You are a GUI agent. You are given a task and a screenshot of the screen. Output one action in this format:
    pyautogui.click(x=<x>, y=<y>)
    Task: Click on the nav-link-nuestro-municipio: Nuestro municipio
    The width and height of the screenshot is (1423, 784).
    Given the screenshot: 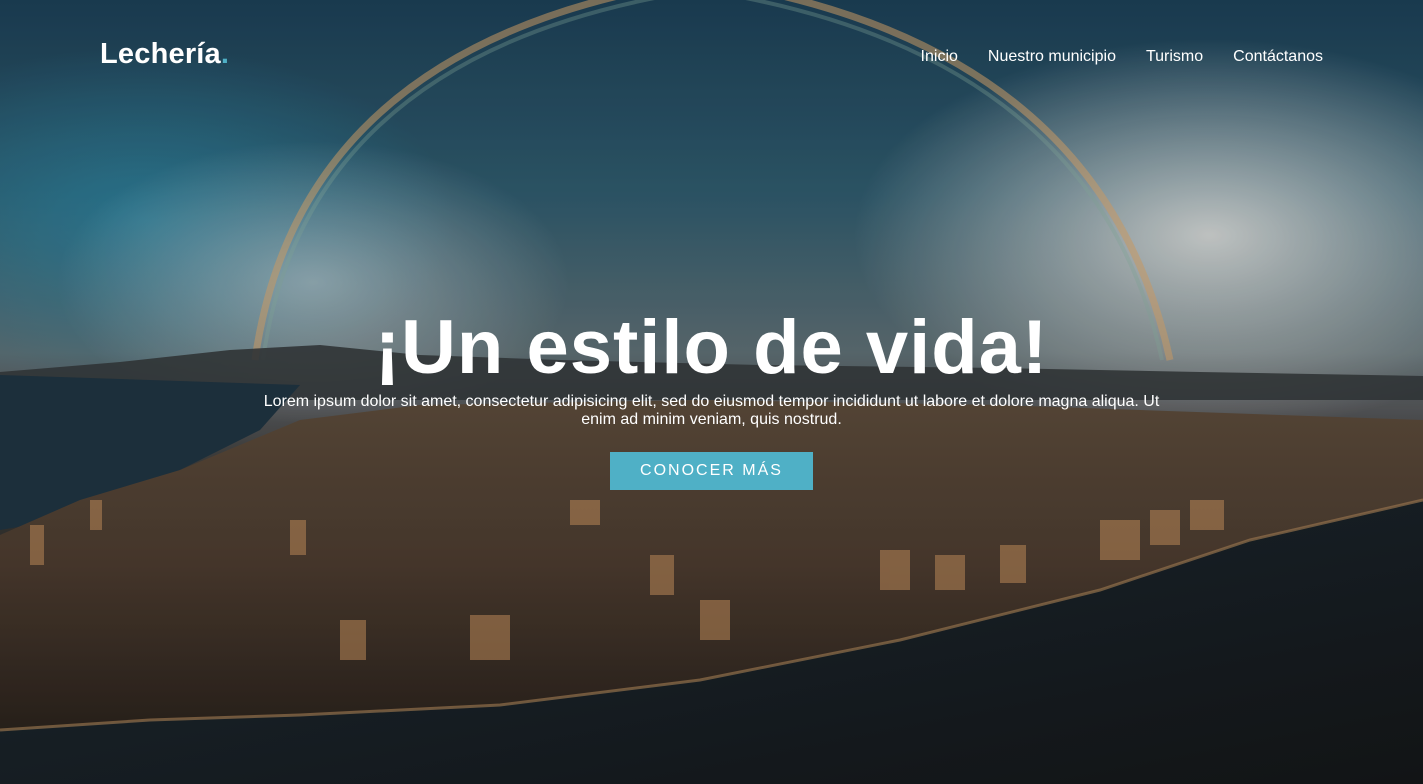 What is the action you would take?
    pyautogui.click(x=1052, y=57)
    